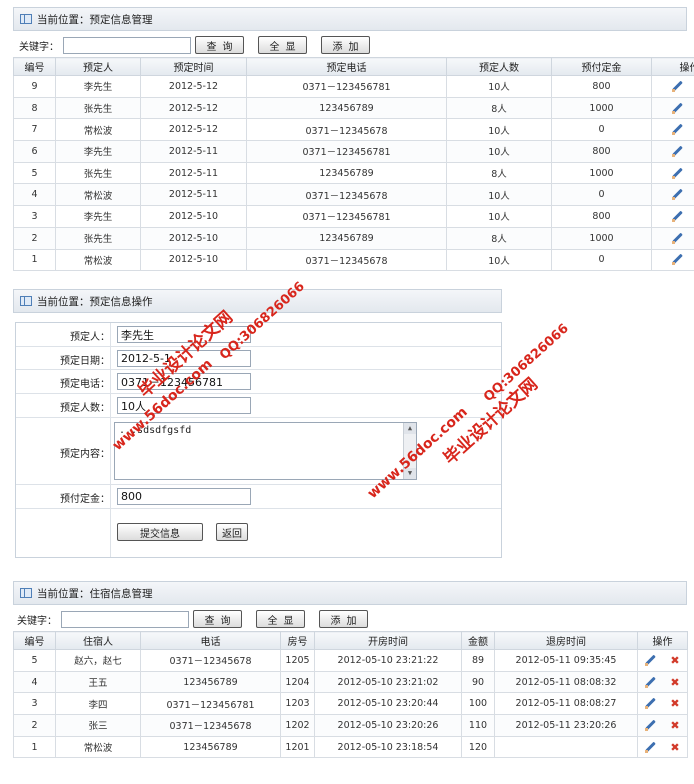 Image resolution: width=694 pixels, height=784 pixels. What do you see at coordinates (410, 428) in the screenshot?
I see `scroll-up-icon: ▲` at bounding box center [410, 428].